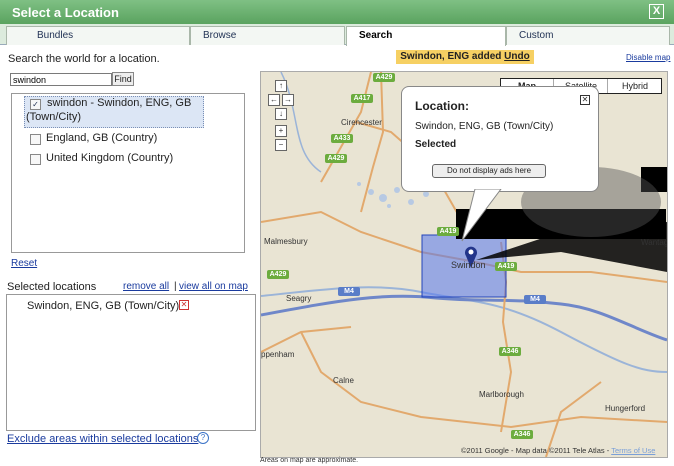  I want to click on result-checkbox-uk, so click(35, 159).